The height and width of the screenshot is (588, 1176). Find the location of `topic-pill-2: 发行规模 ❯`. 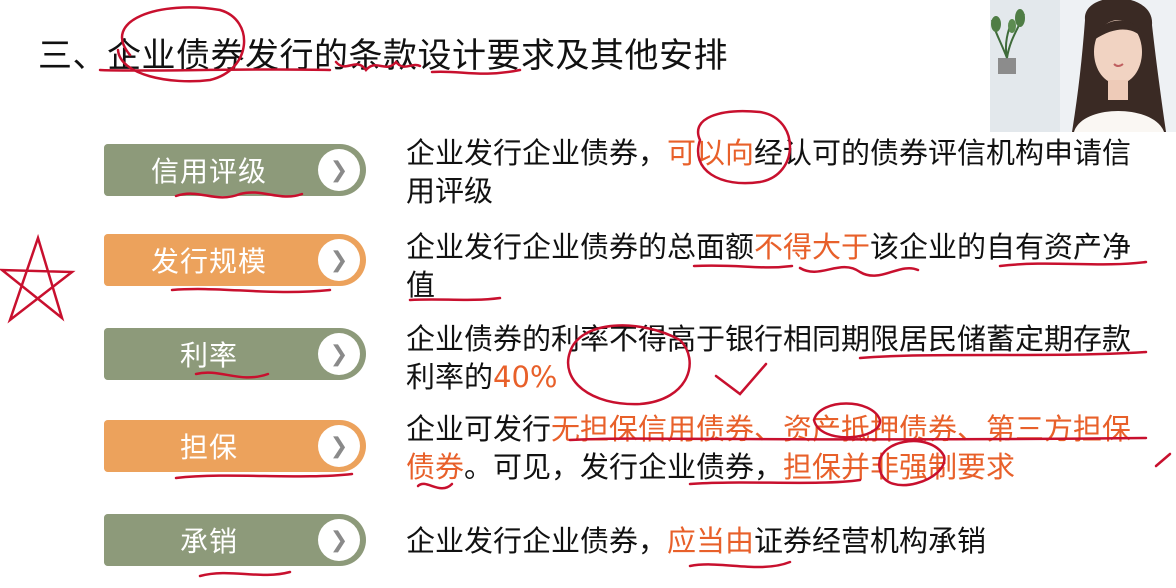

topic-pill-2: 发行规模 ❯ is located at coordinates (235, 260).